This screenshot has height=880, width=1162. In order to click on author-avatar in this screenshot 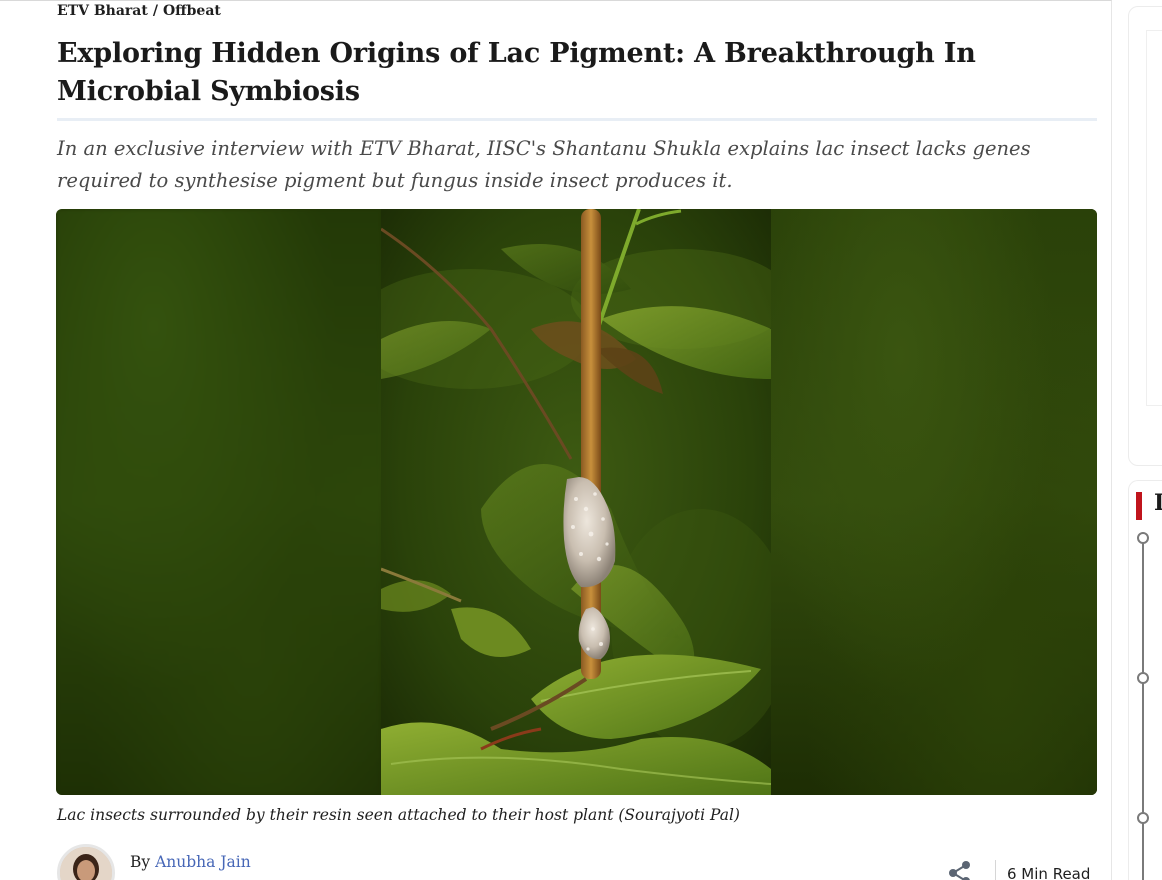, I will do `click(86, 862)`.